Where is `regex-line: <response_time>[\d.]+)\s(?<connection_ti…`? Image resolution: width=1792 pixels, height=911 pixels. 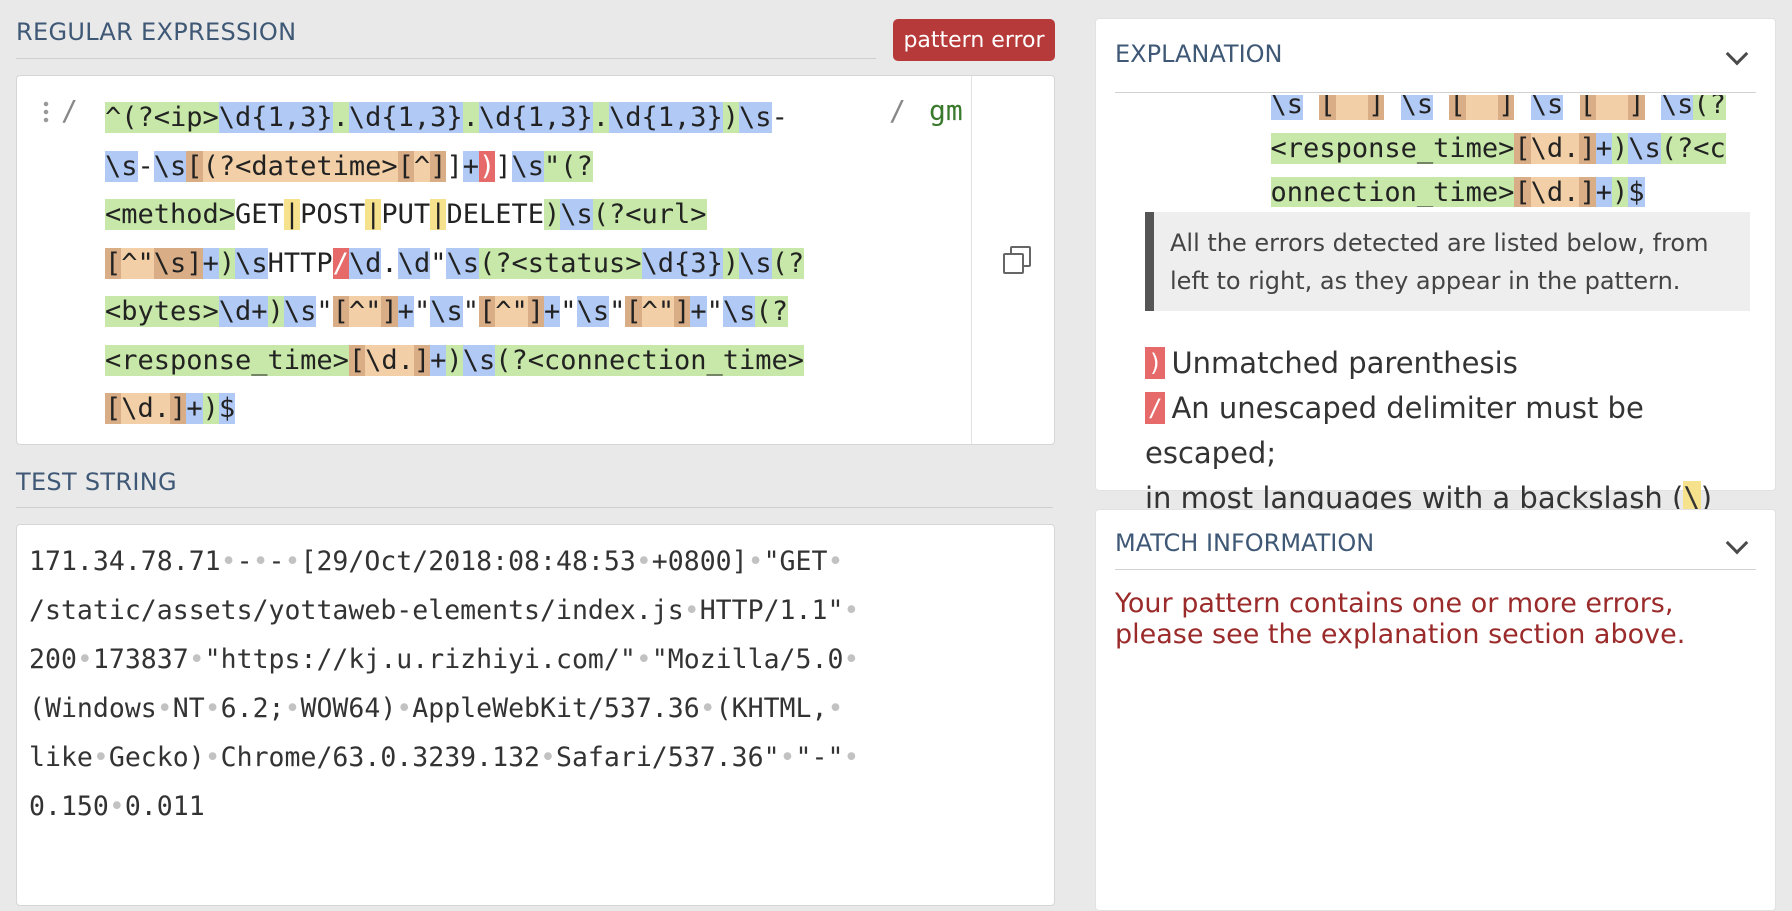 regex-line: <response_time>[\d.]+)\s(?<connection_ti… is located at coordinates (496, 361).